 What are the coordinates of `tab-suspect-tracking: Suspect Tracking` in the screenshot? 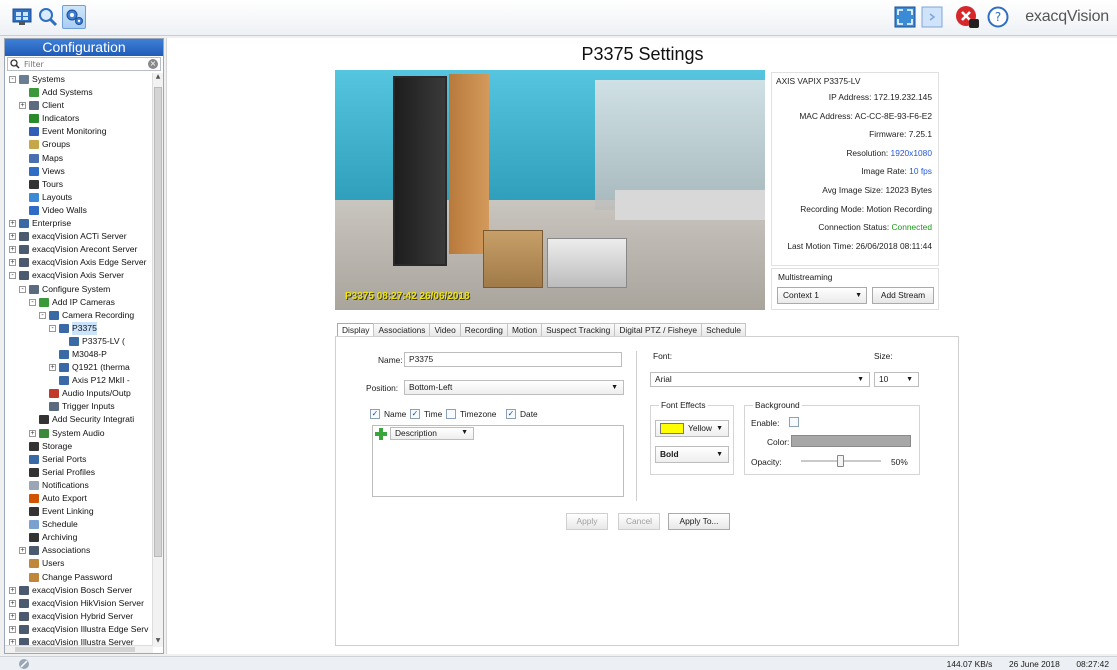 It's located at (578, 330).